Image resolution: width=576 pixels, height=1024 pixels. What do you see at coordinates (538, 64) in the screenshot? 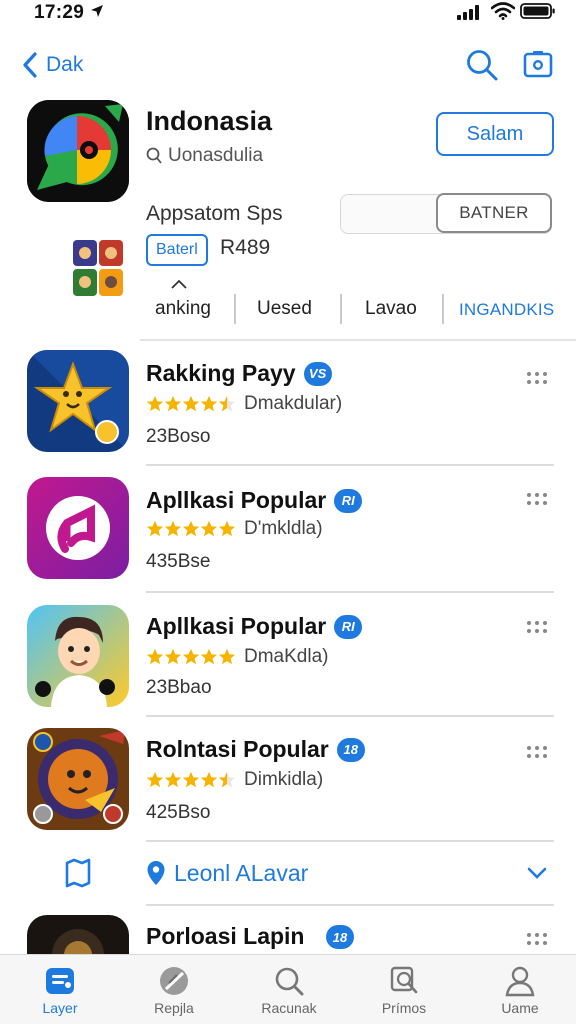
I see `camera-icon` at bounding box center [538, 64].